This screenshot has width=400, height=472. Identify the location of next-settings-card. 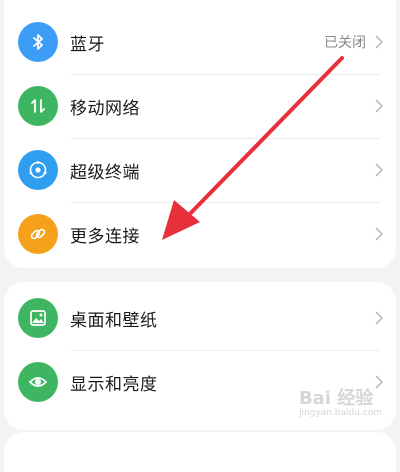
(200, 452).